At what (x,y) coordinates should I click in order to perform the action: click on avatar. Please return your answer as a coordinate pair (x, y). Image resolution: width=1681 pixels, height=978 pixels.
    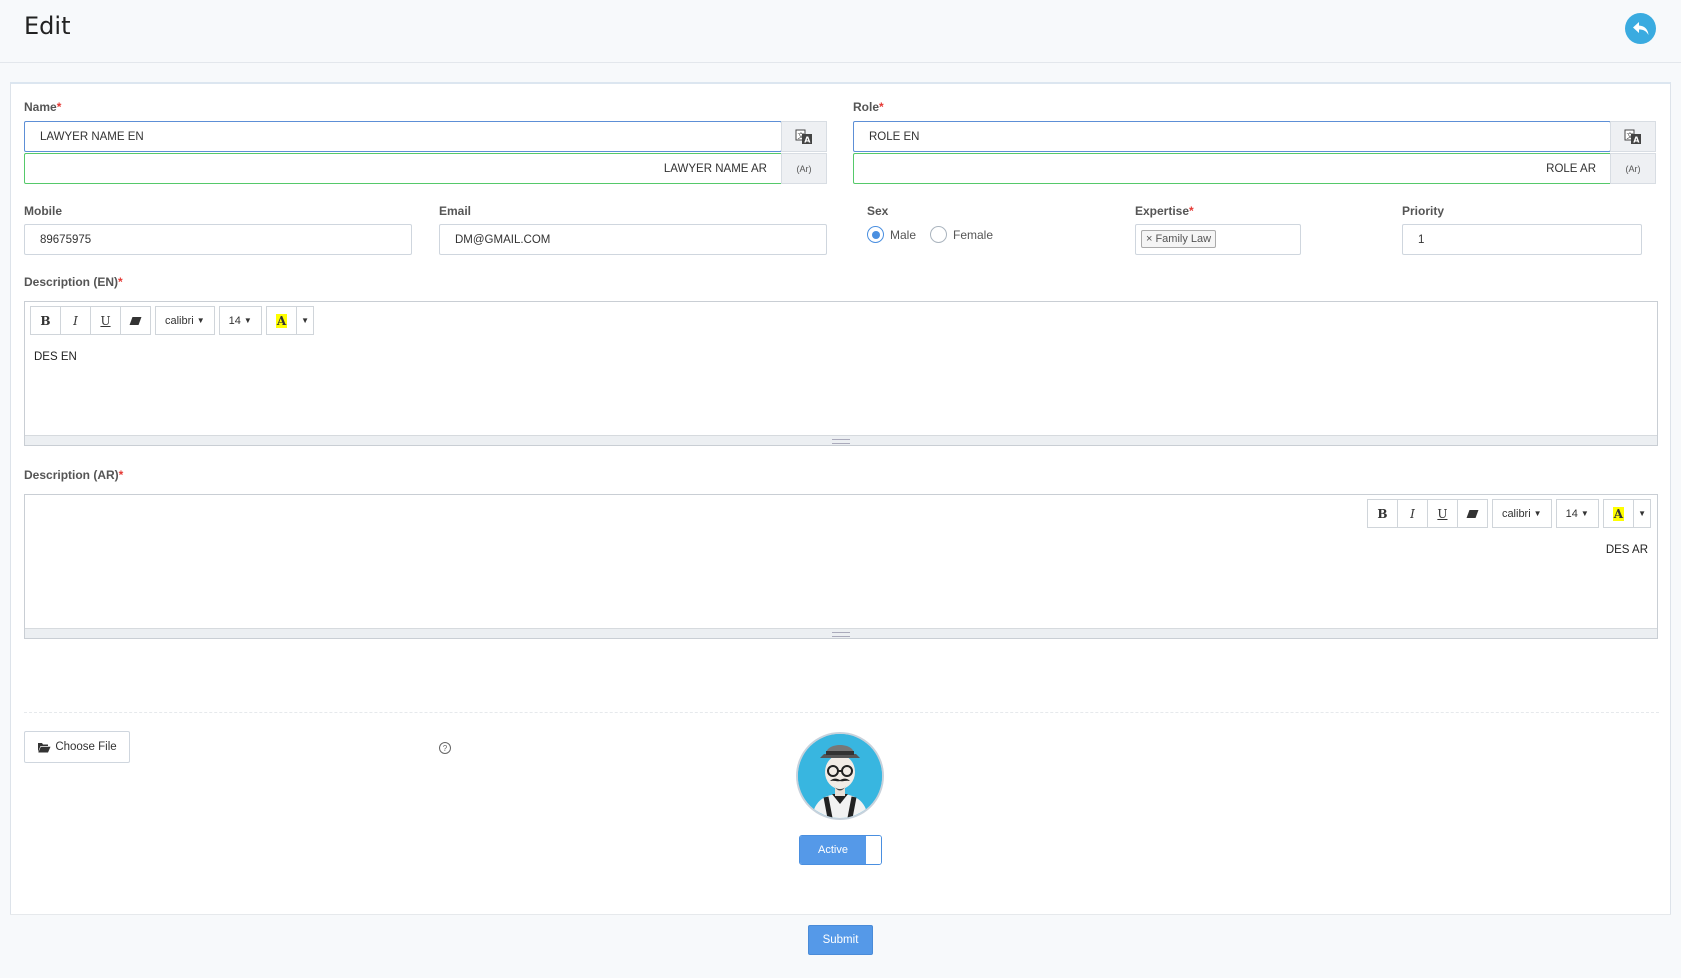
    Looking at the image, I should click on (840, 776).